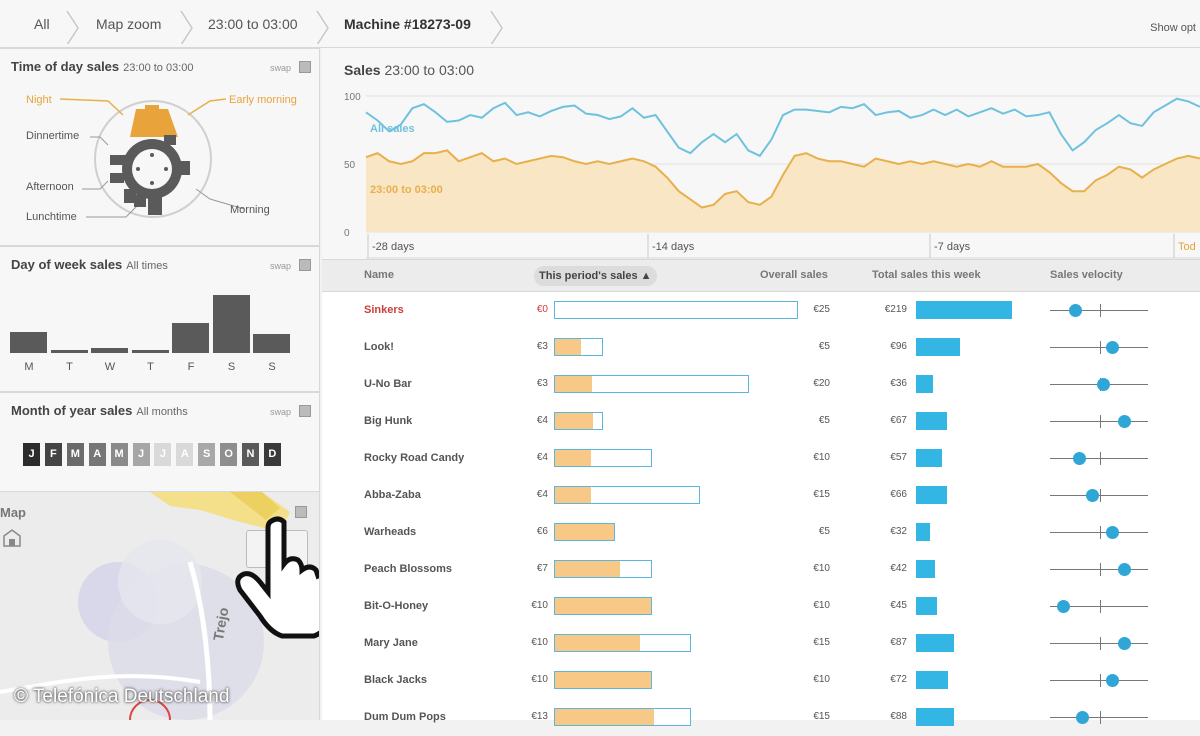 This screenshot has width=1200, height=736. I want to click on week-sales-value: €67, so click(898, 420).